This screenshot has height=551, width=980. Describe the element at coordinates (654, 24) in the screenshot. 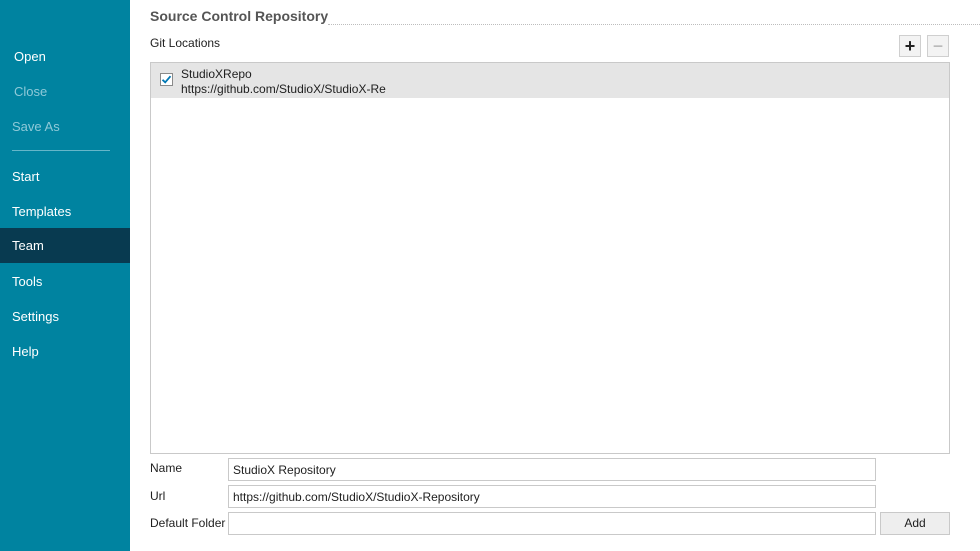

I see `section-title-rule` at that location.